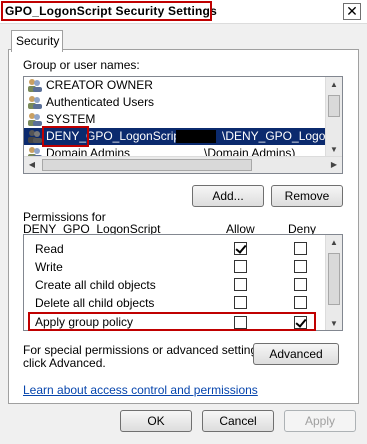 Image resolution: width=367 pixels, height=444 pixels. Describe the element at coordinates (300, 284) in the screenshot. I see `deny-create-child-checkbox` at that location.